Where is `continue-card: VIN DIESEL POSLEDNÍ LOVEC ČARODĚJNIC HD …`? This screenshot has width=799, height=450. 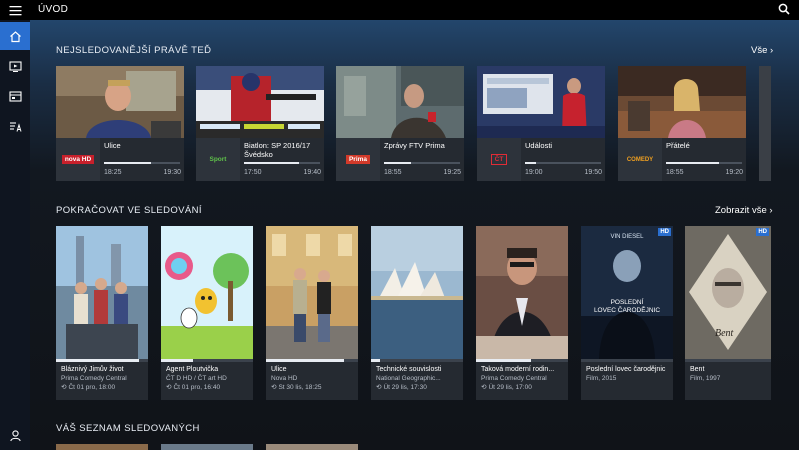 continue-card: VIN DIESEL POSLEDNÍ LOVEC ČARODĚJNIC HD … is located at coordinates (627, 313).